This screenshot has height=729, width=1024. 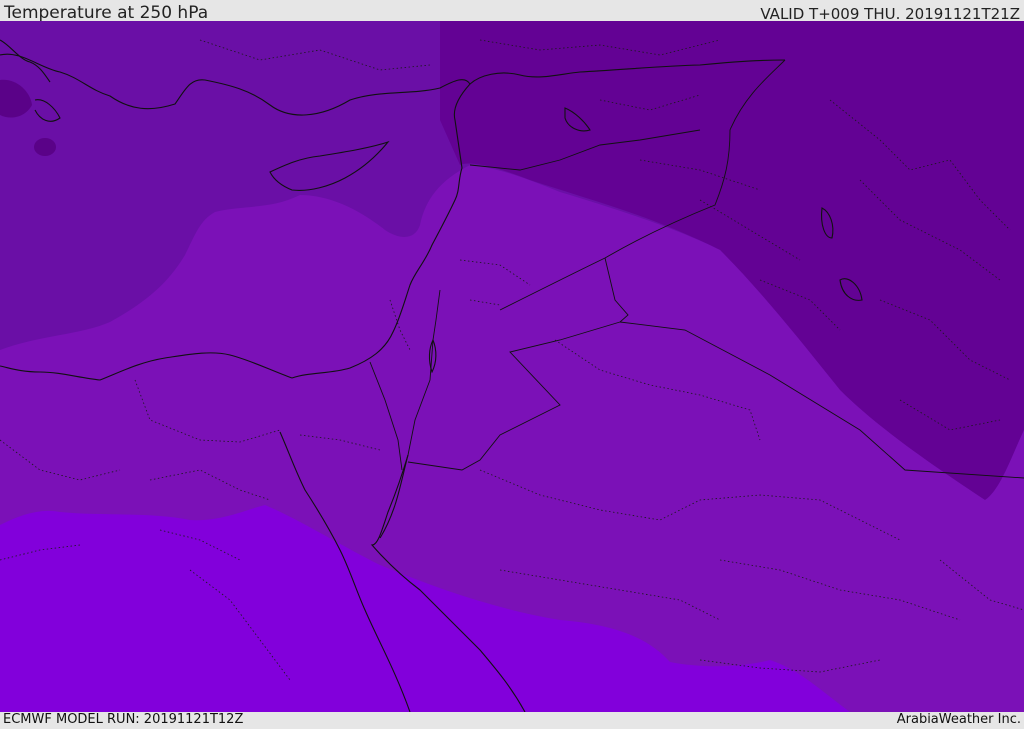 What do you see at coordinates (958, 719) in the screenshot?
I see `credit-label: ArabiaWeather Inc.` at bounding box center [958, 719].